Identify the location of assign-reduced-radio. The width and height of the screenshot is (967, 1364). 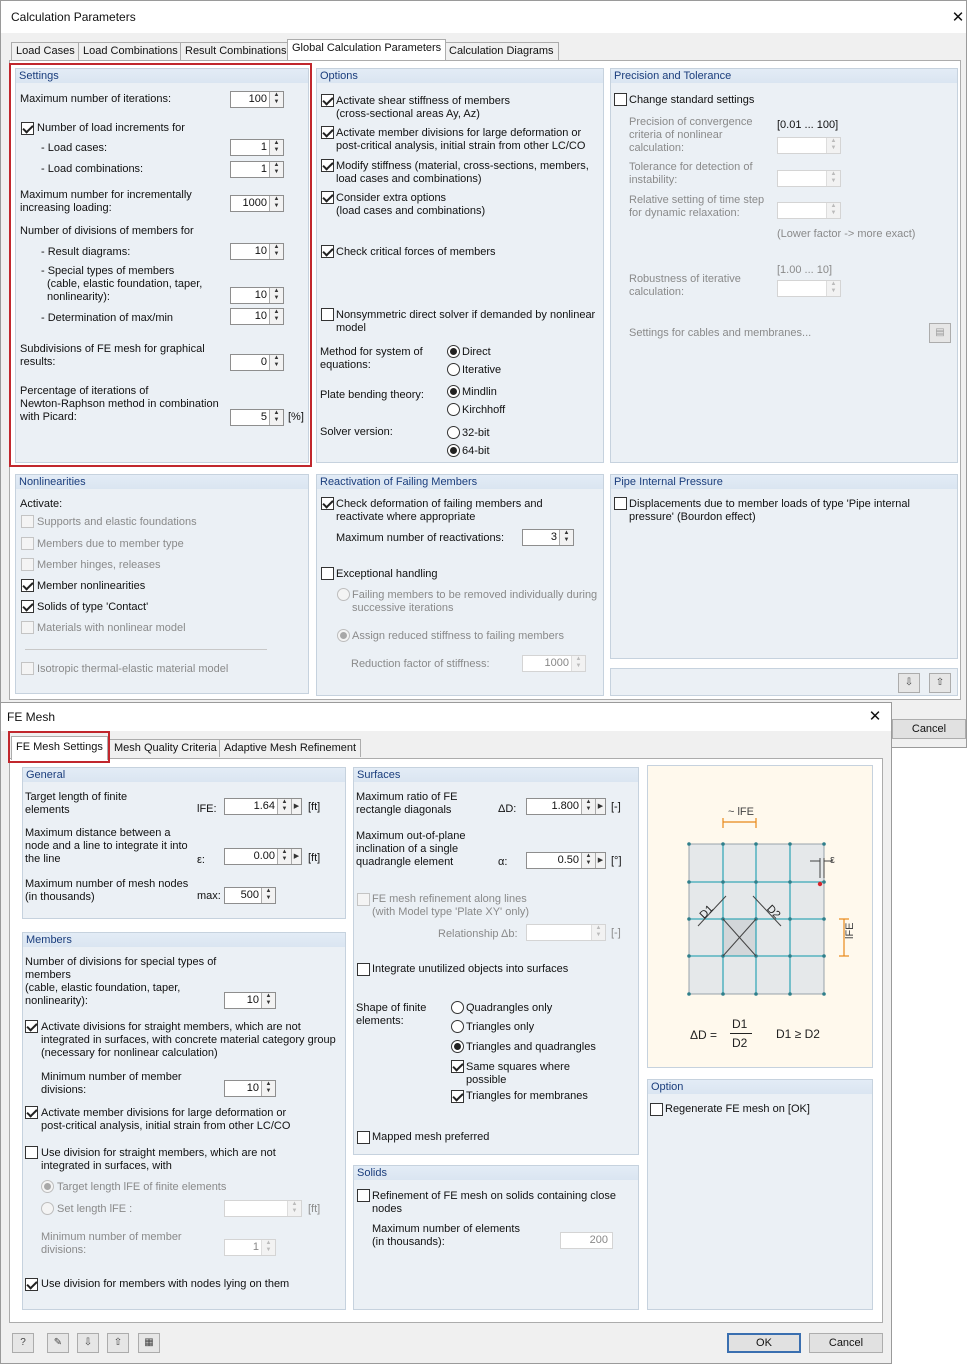
(343, 635).